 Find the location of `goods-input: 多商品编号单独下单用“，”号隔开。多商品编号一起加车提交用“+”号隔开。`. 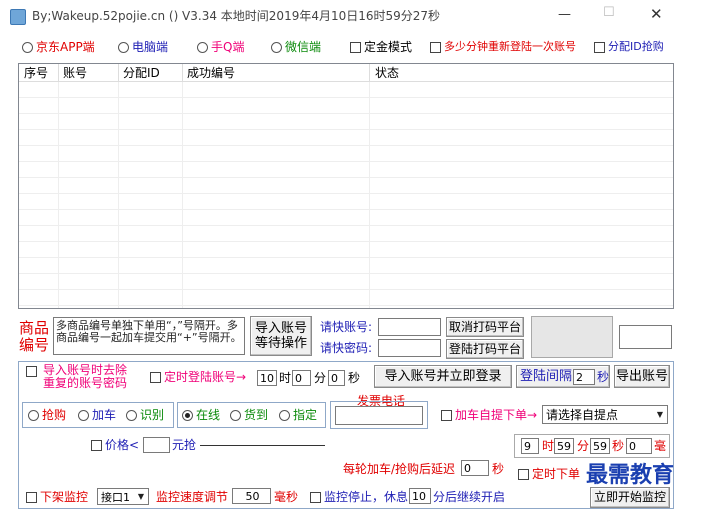

goods-input: 多商品编号单独下单用“，”号隔开。多商品编号一起加车提交用“+”号隔开。 is located at coordinates (149, 336).